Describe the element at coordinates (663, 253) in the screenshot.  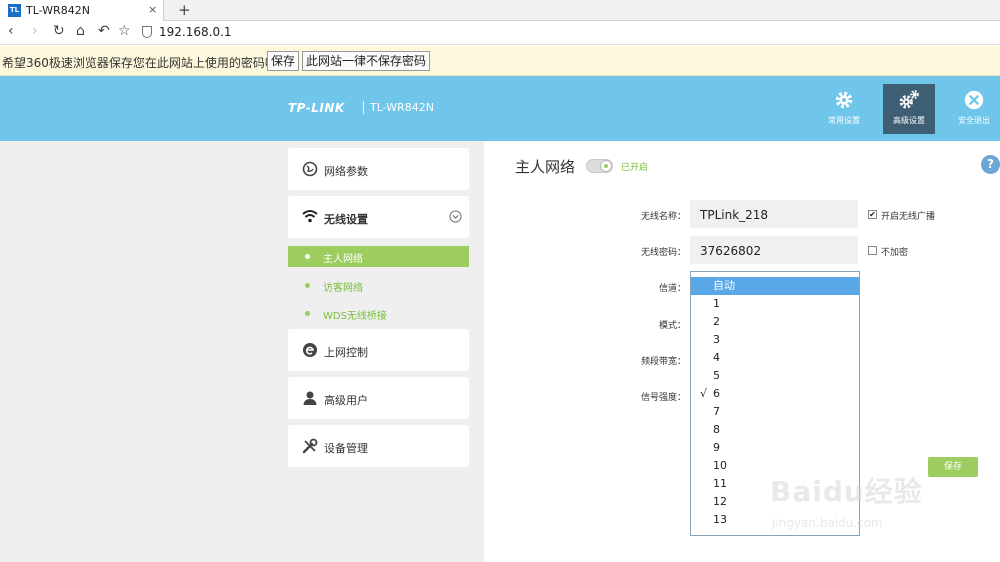
I see `password-label: 无线密码：` at that location.